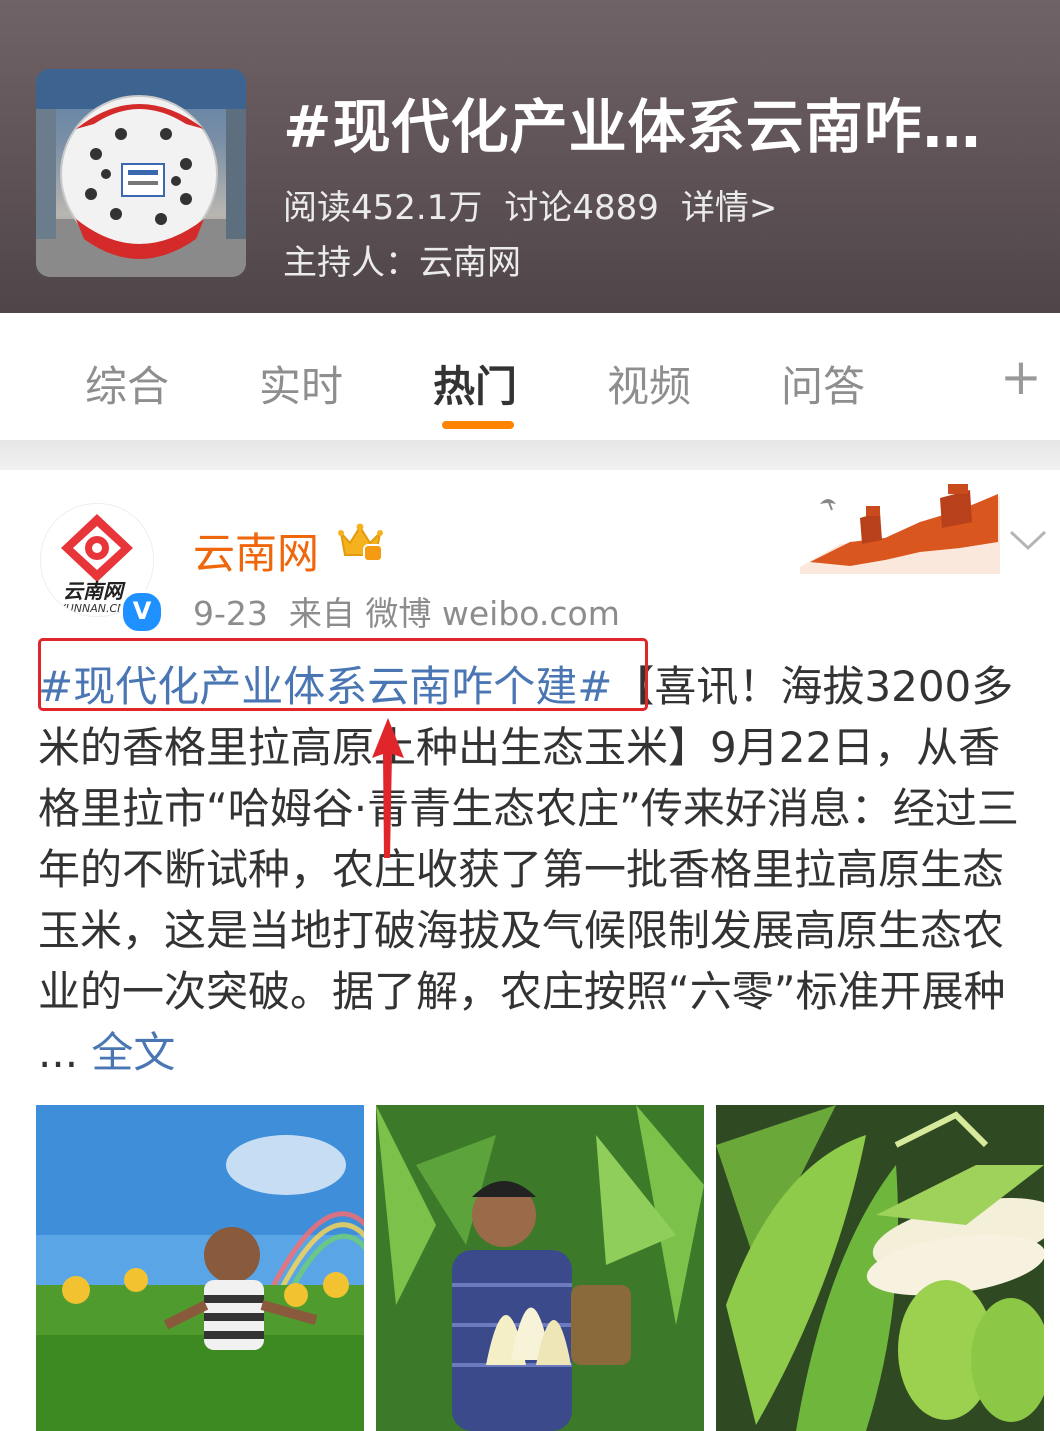 The height and width of the screenshot is (1431, 1060). Describe the element at coordinates (92, 608) in the screenshot. I see `avatar-logo-subtext: YUNNAN.CN` at that location.